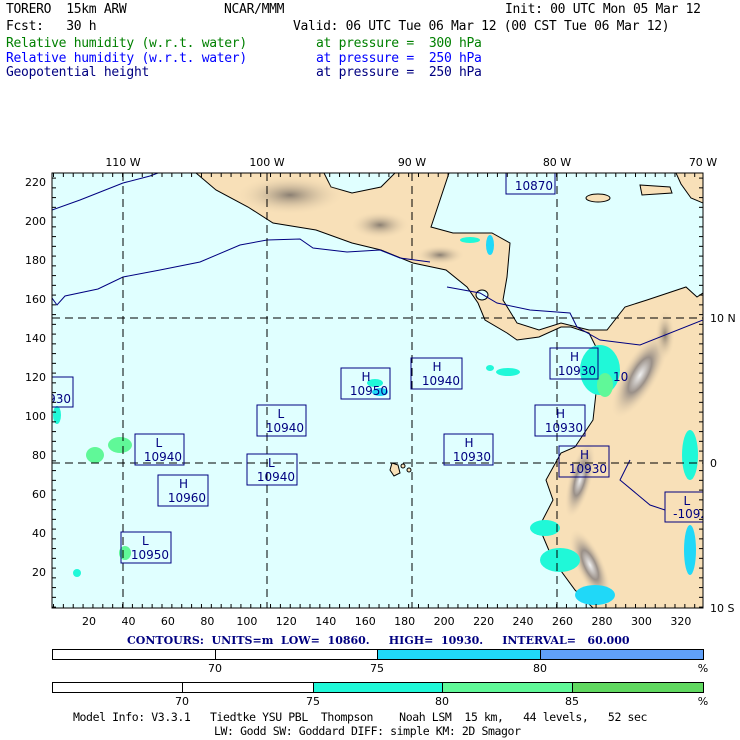 The height and width of the screenshot is (740, 740). I want to click on y-tick-label: 60, so click(39, 494).